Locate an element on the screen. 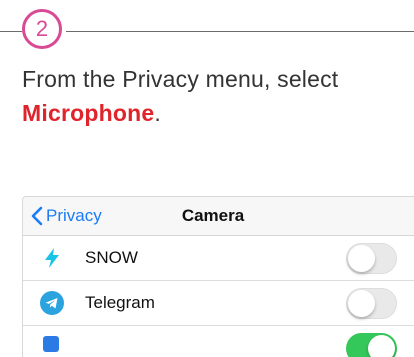 The height and width of the screenshot is (357, 414). snow-bolt-icon is located at coordinates (52, 258).